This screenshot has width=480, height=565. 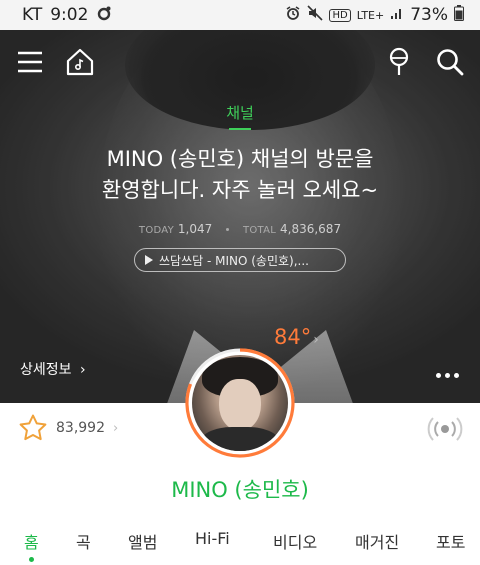 I want to click on stats-separator, so click(x=228, y=229).